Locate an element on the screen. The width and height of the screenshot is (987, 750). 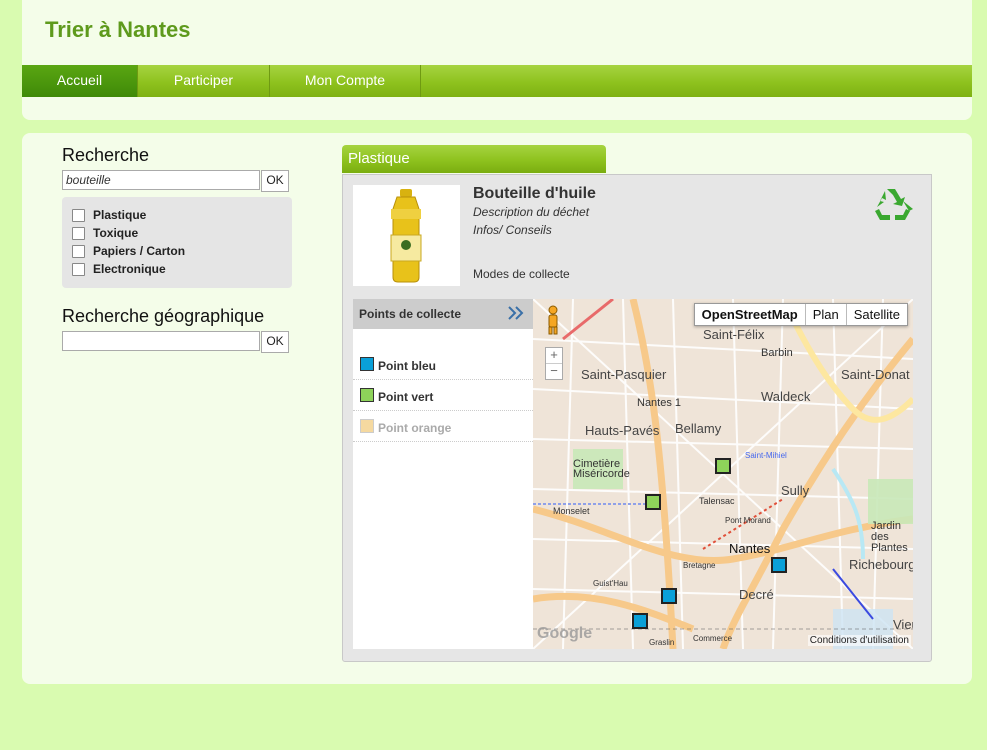
map-label: Sully is located at coordinates (795, 490).